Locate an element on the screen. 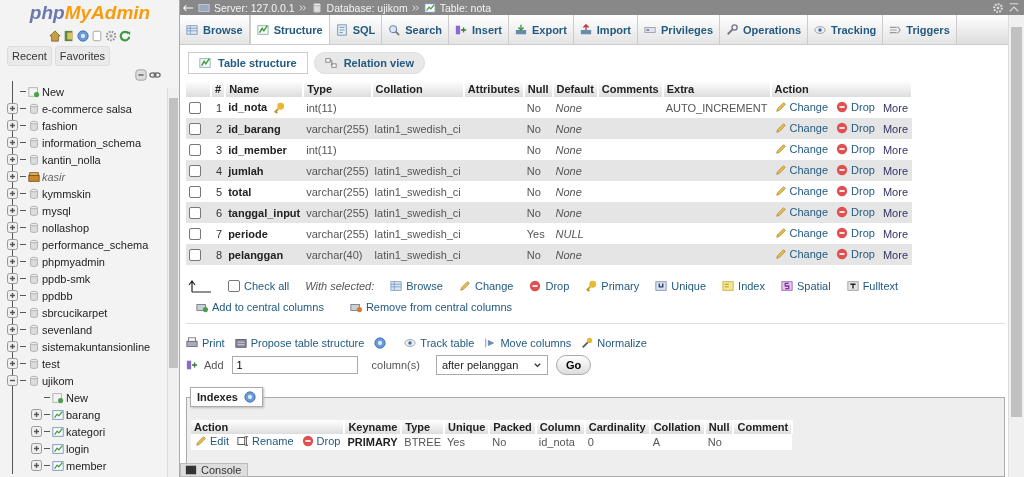 This screenshot has width=1024, height=477. tab: Triggers is located at coordinates (920, 29).